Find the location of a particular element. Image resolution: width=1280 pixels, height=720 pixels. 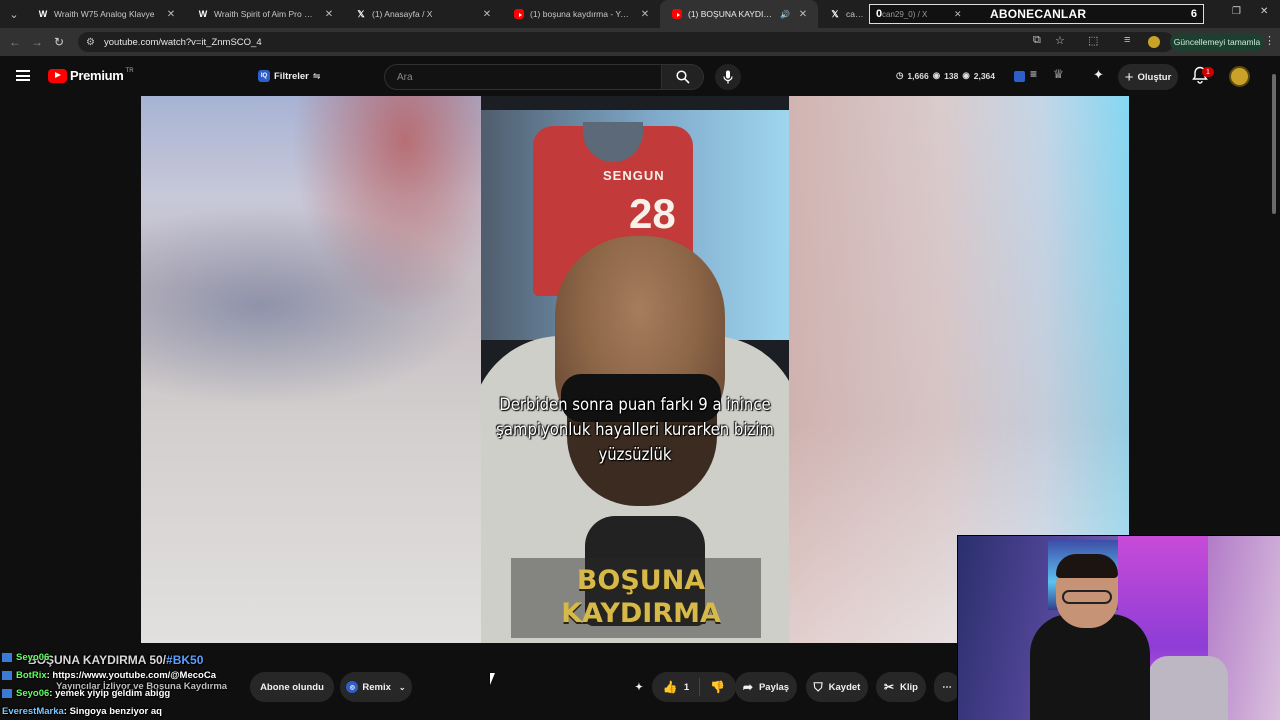

browser-tab-active: (1) BOŞUNA KAYDIRMA 50 🔊 ✕ is located at coordinates (739, 14).